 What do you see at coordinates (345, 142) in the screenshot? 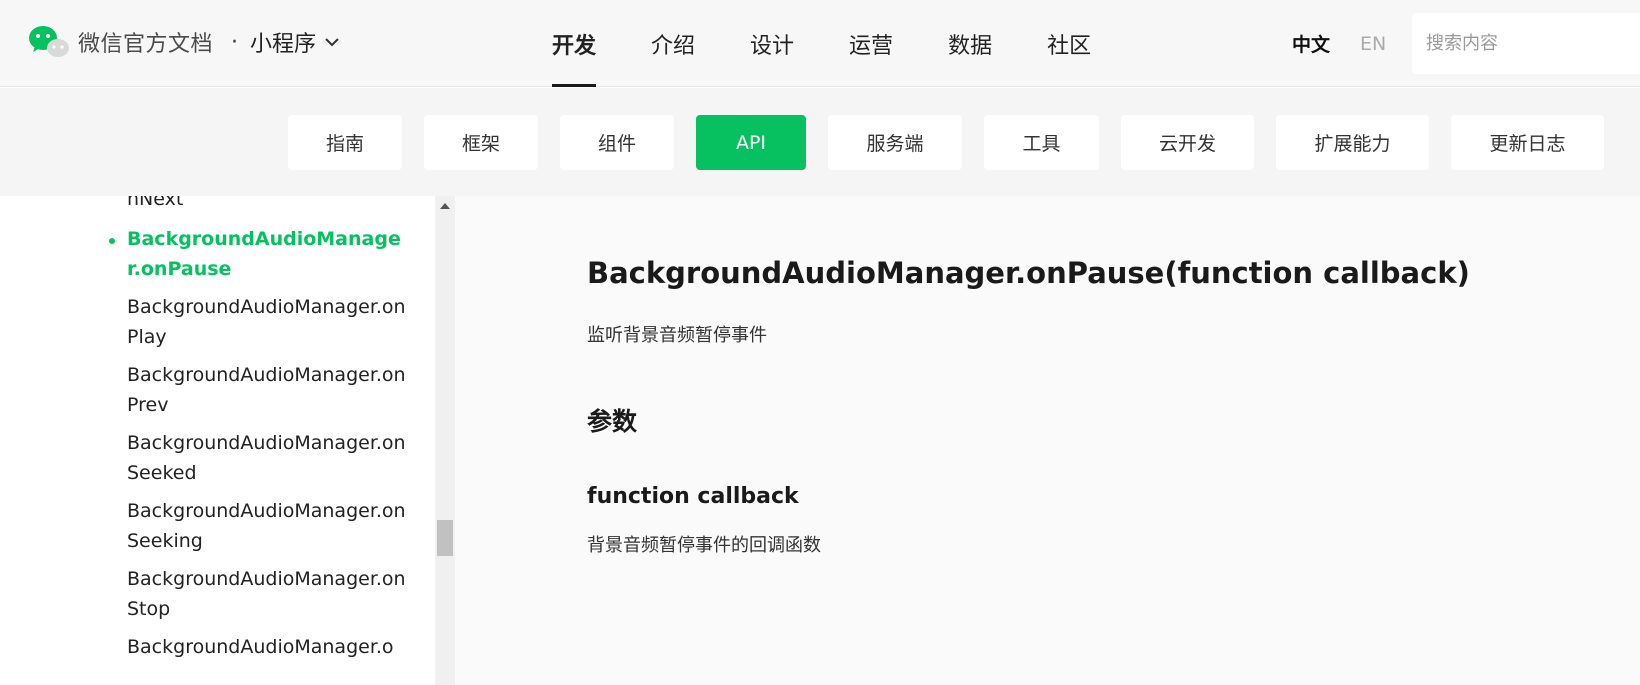
I see `subnav-guide: 指南` at bounding box center [345, 142].